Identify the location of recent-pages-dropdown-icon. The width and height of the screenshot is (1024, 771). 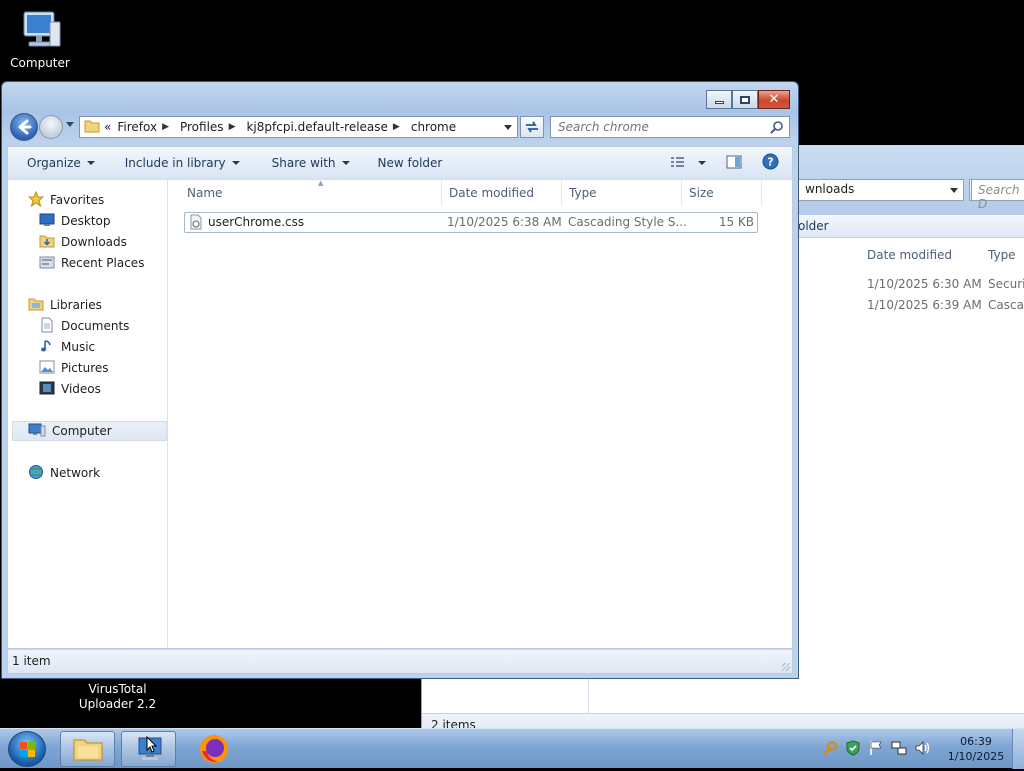
(70, 124).